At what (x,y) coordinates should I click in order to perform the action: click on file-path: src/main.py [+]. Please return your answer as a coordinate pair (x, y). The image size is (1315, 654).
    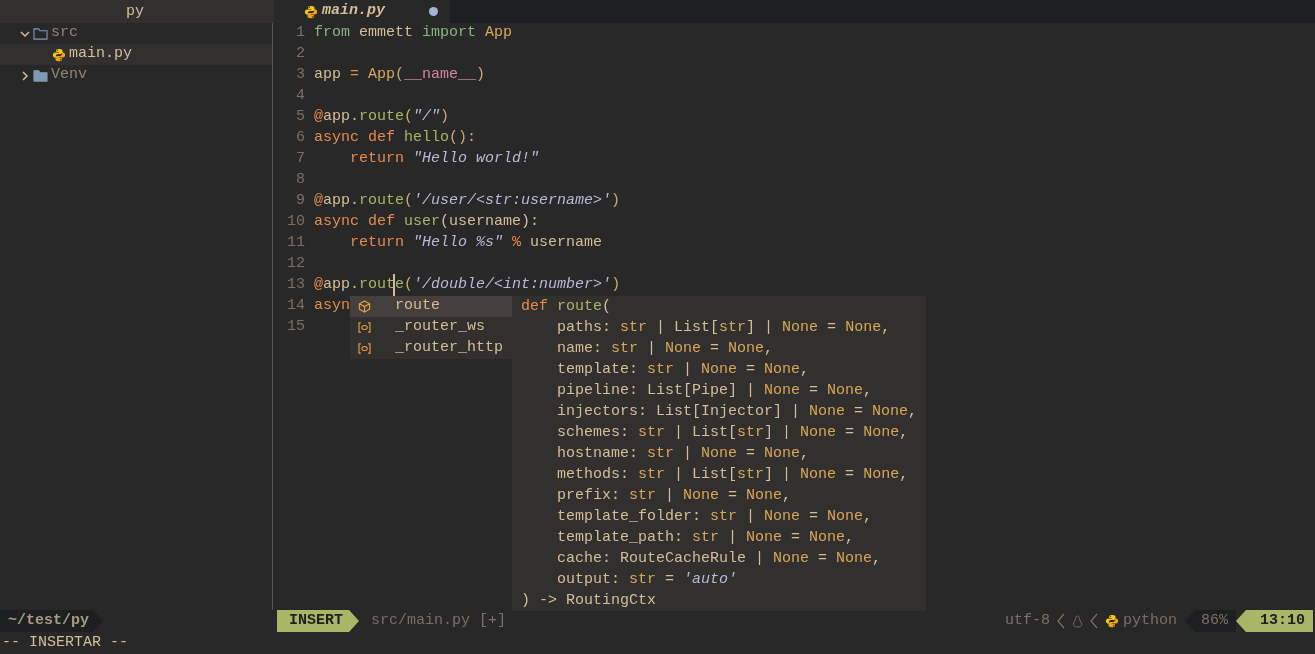
    Looking at the image, I should click on (439, 620).